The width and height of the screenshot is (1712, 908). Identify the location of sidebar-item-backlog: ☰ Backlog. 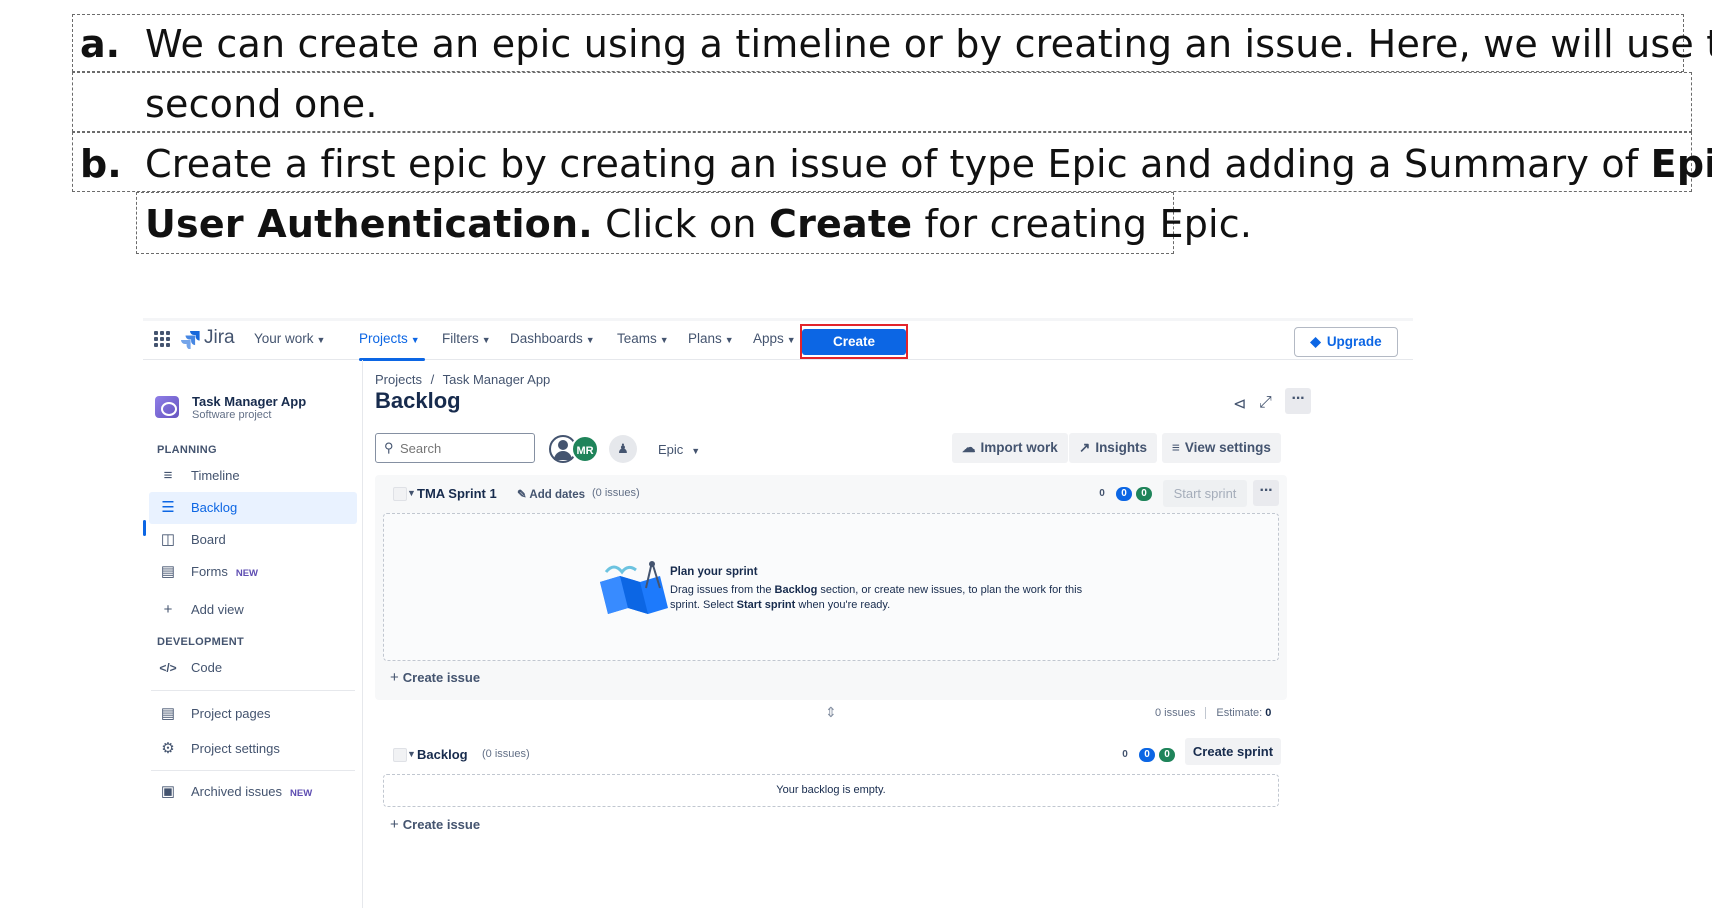
(253, 508).